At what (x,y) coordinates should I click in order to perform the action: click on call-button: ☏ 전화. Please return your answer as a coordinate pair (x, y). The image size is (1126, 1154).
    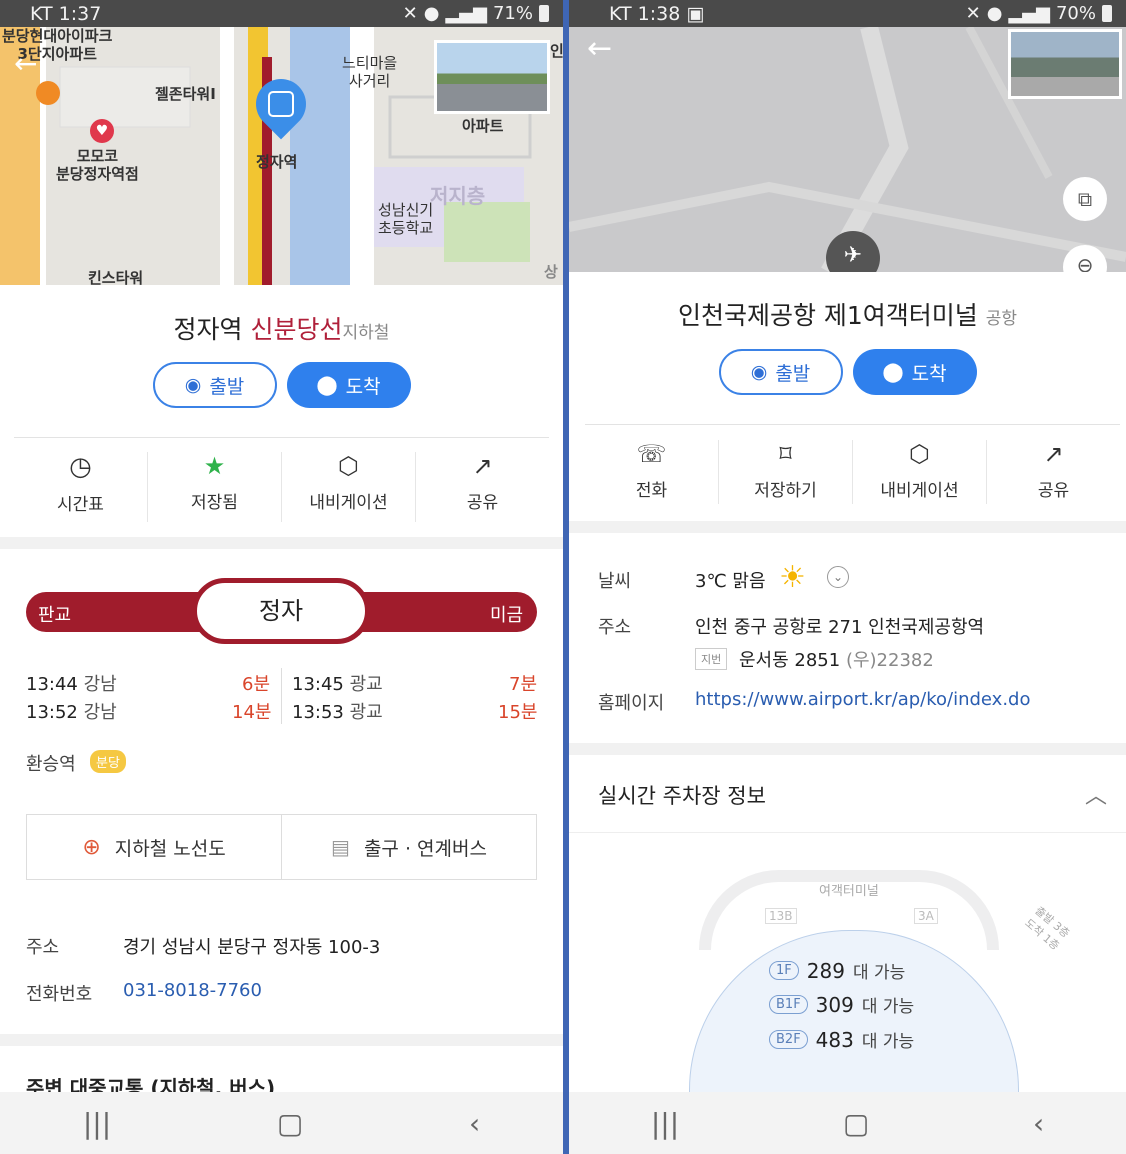
    Looking at the image, I should click on (652, 472).